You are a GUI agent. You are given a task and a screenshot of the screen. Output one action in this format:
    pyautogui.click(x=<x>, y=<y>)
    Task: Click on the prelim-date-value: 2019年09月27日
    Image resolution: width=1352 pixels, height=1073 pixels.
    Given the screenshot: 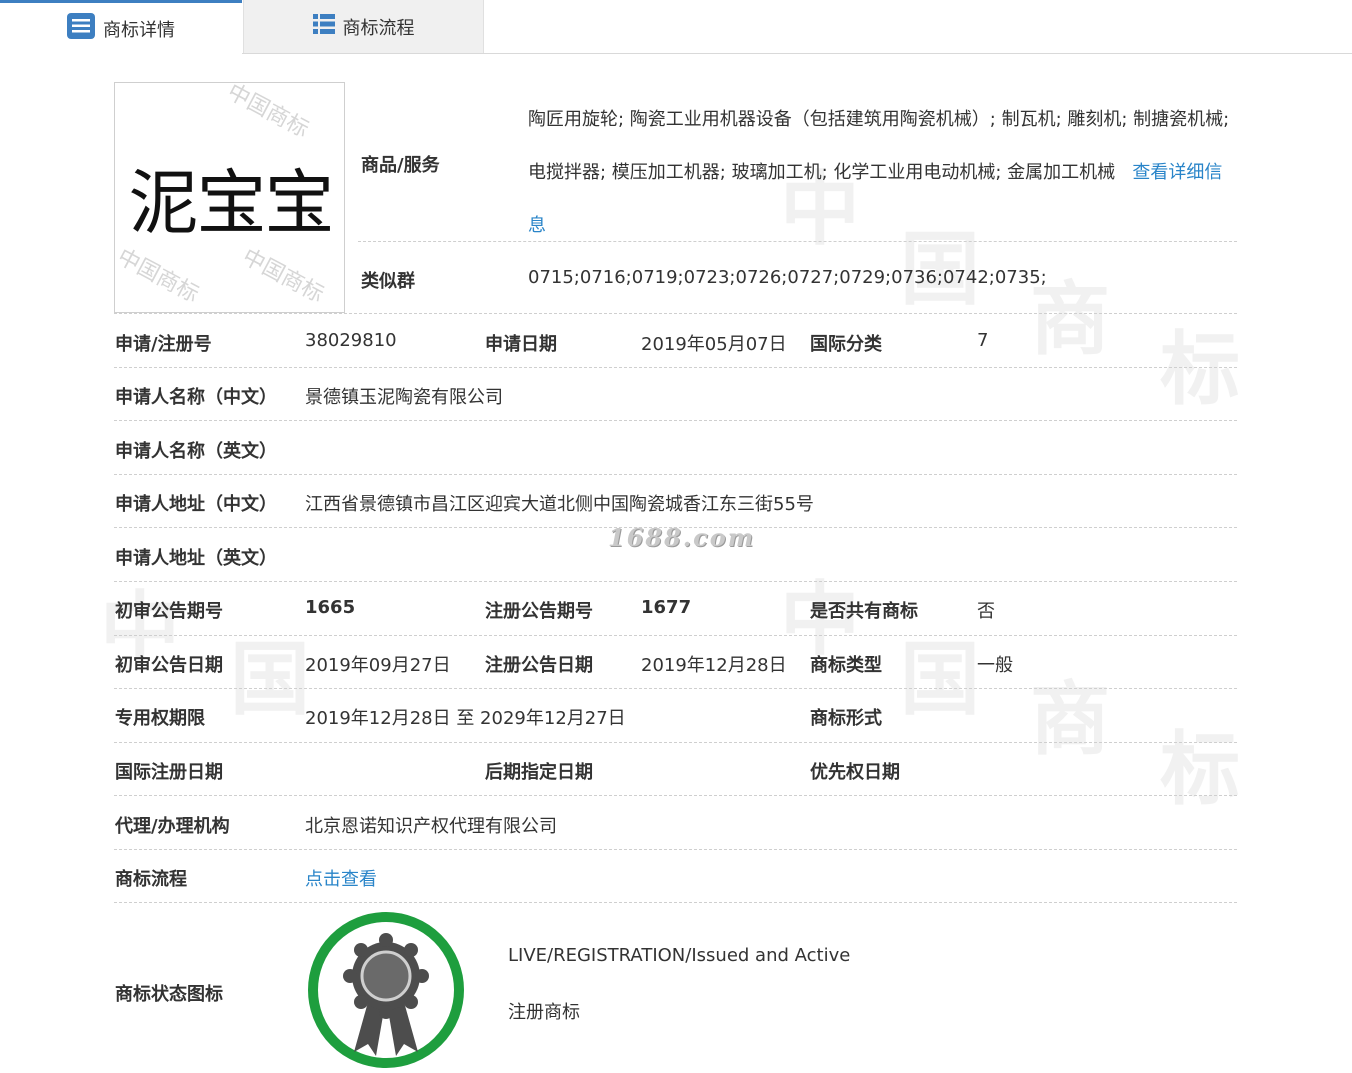 What is the action you would take?
    pyautogui.click(x=378, y=665)
    